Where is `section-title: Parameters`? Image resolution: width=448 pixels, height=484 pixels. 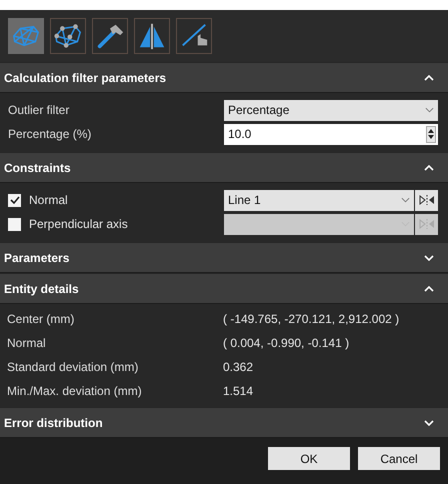 section-title: Parameters is located at coordinates (37, 257).